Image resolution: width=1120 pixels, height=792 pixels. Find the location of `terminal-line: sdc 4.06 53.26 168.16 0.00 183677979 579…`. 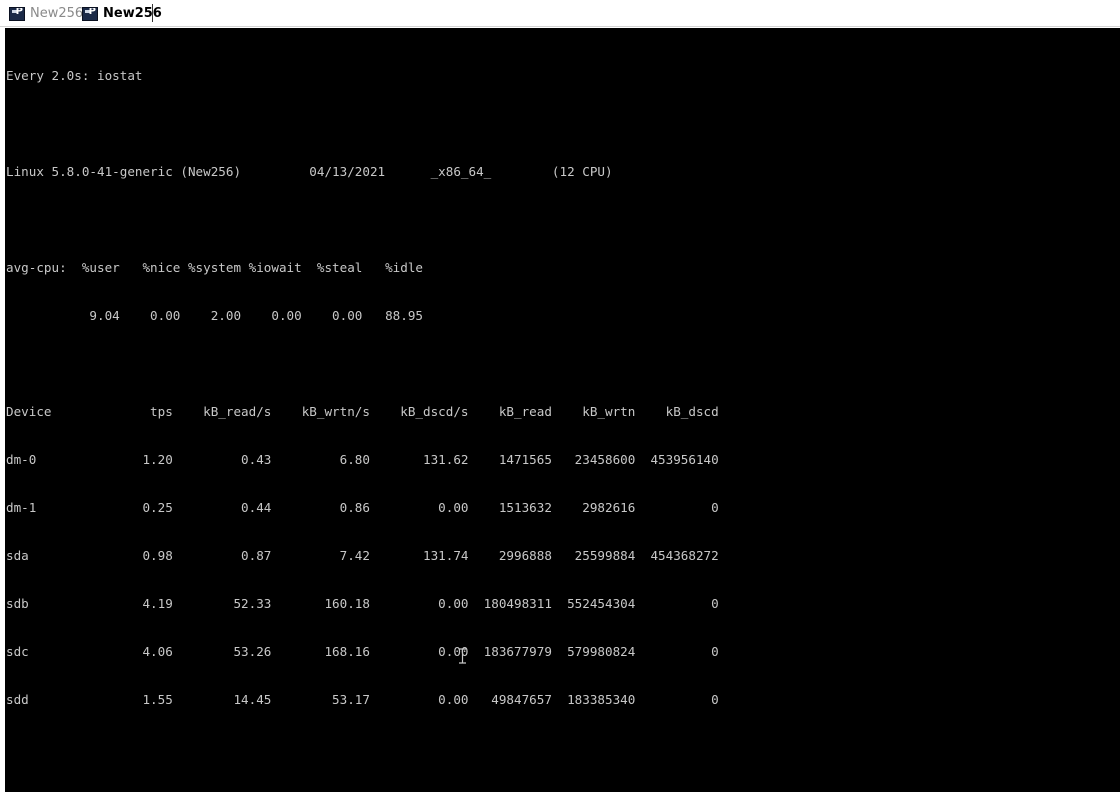

terminal-line: sdc 4.06 53.26 168.16 0.00 183677979 579… is located at coordinates (362, 651).